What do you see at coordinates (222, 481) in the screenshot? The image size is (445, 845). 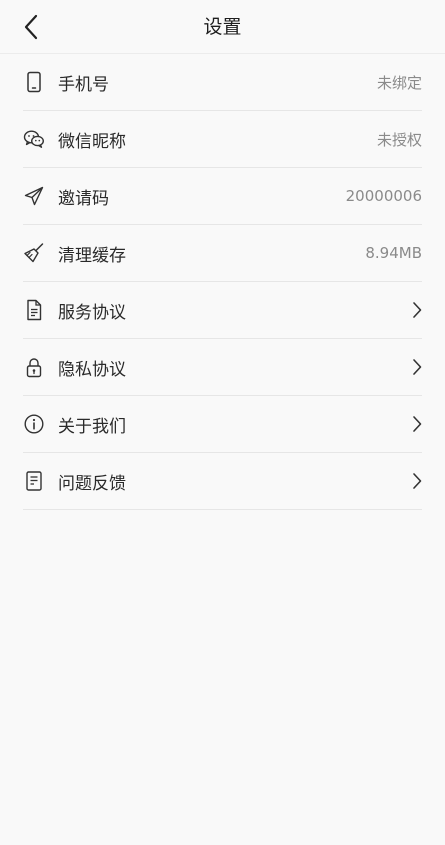 I see `settings-item-feedback: 问题反馈` at bounding box center [222, 481].